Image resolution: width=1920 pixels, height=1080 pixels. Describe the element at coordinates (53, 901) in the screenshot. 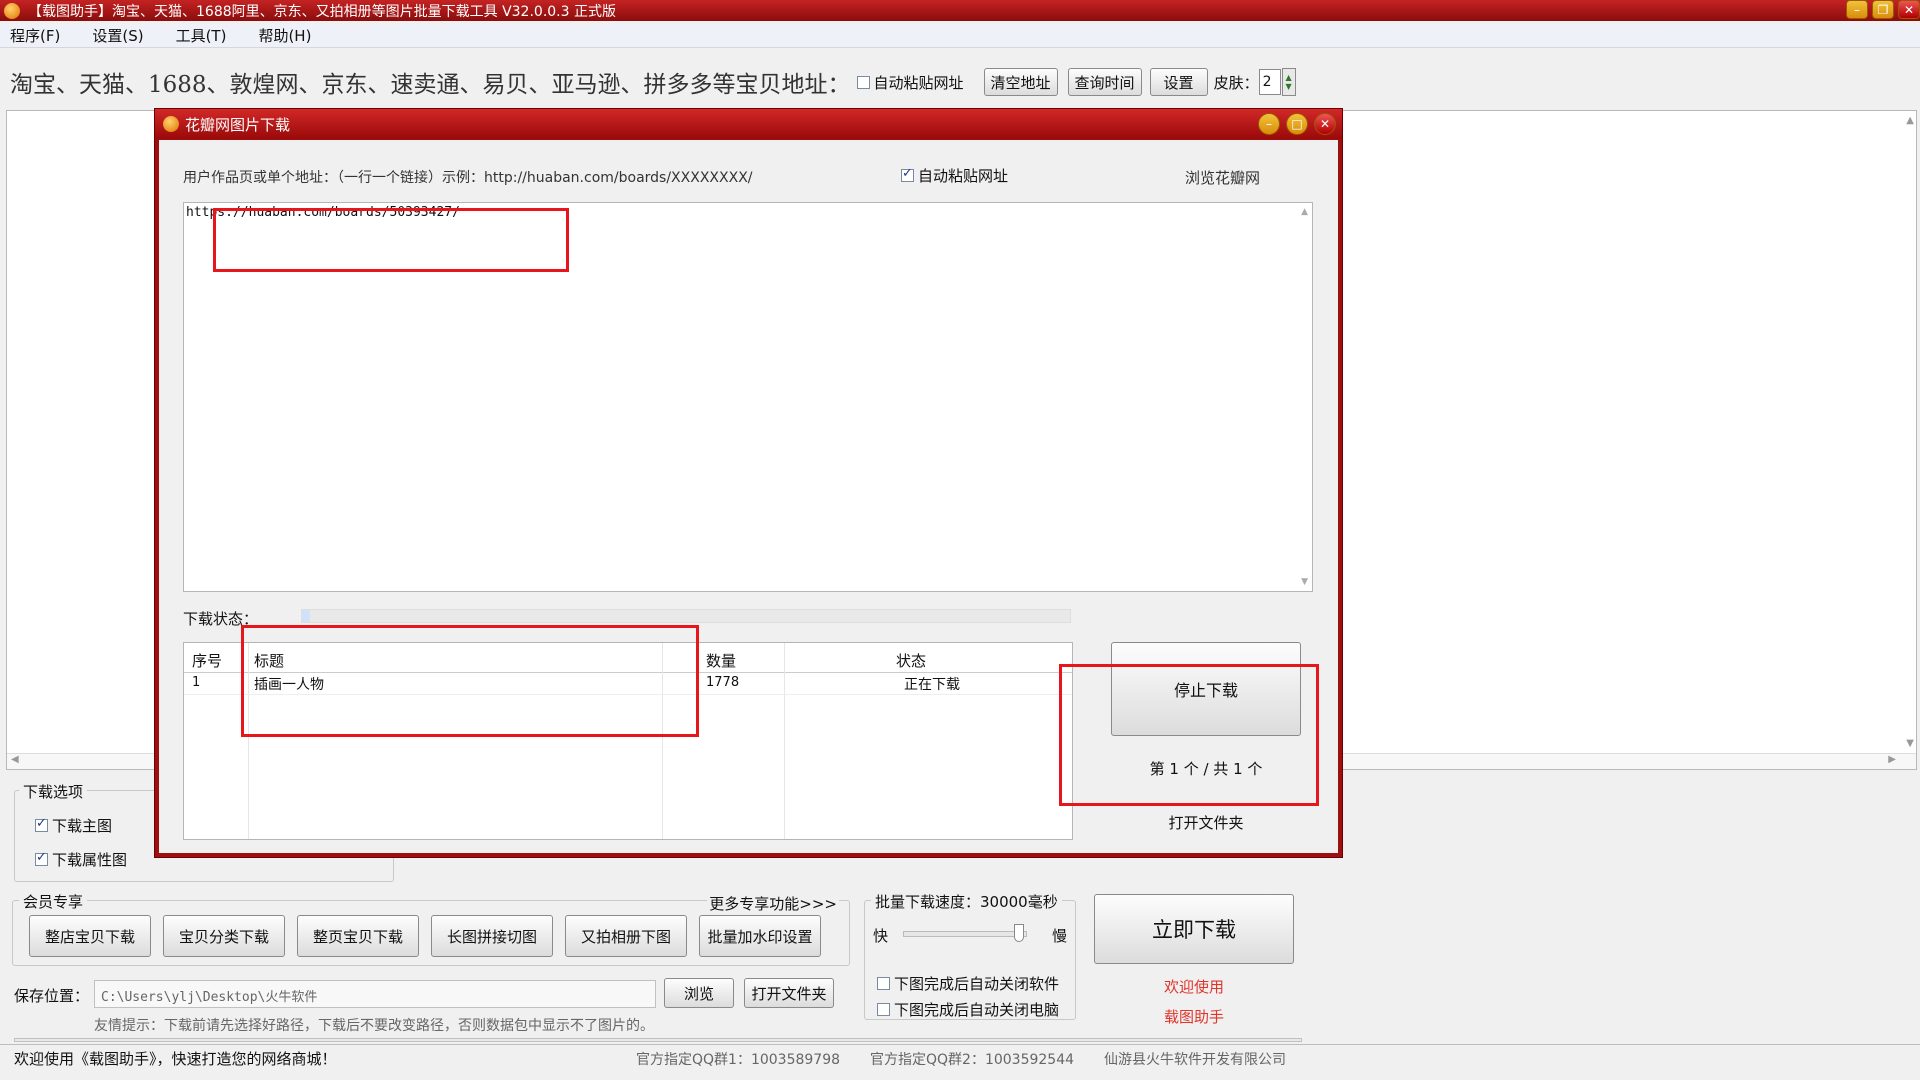

I see `member-label: 会员专享` at that location.